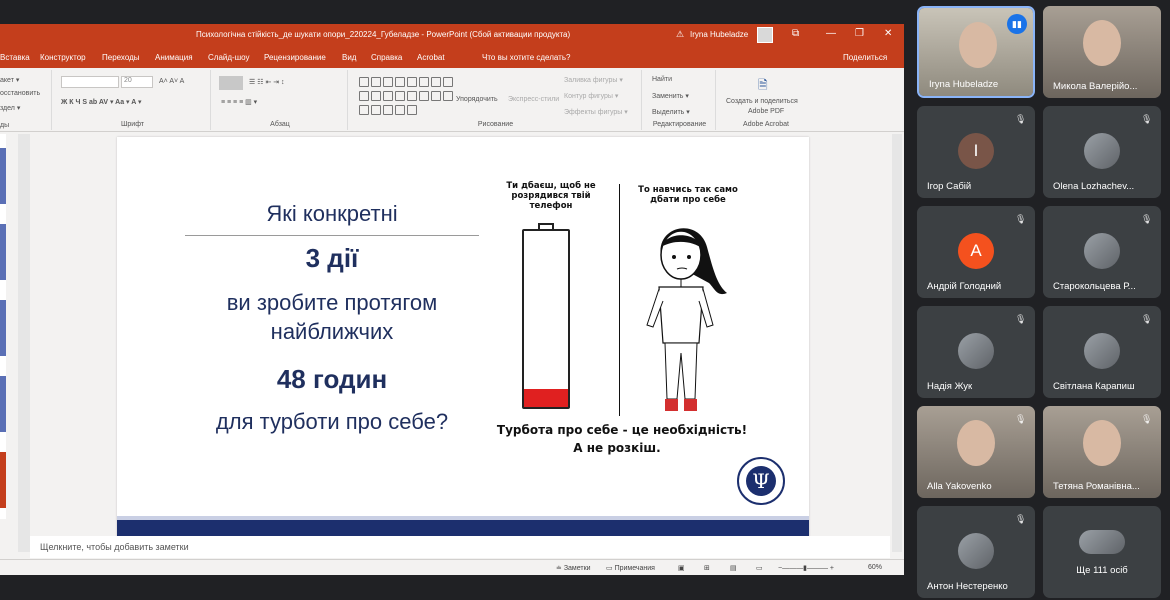  Describe the element at coordinates (733, 568) in the screenshot. I see `reading-view-icon: ▤` at that location.